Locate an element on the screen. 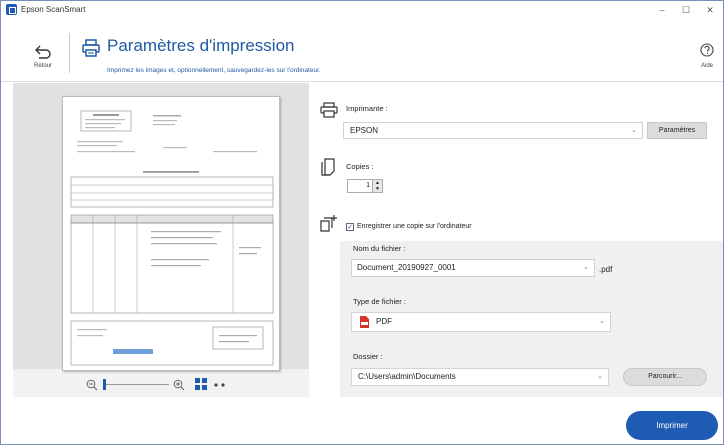 This screenshot has height=445, width=724. zoom-out-icon is located at coordinates (92, 385).